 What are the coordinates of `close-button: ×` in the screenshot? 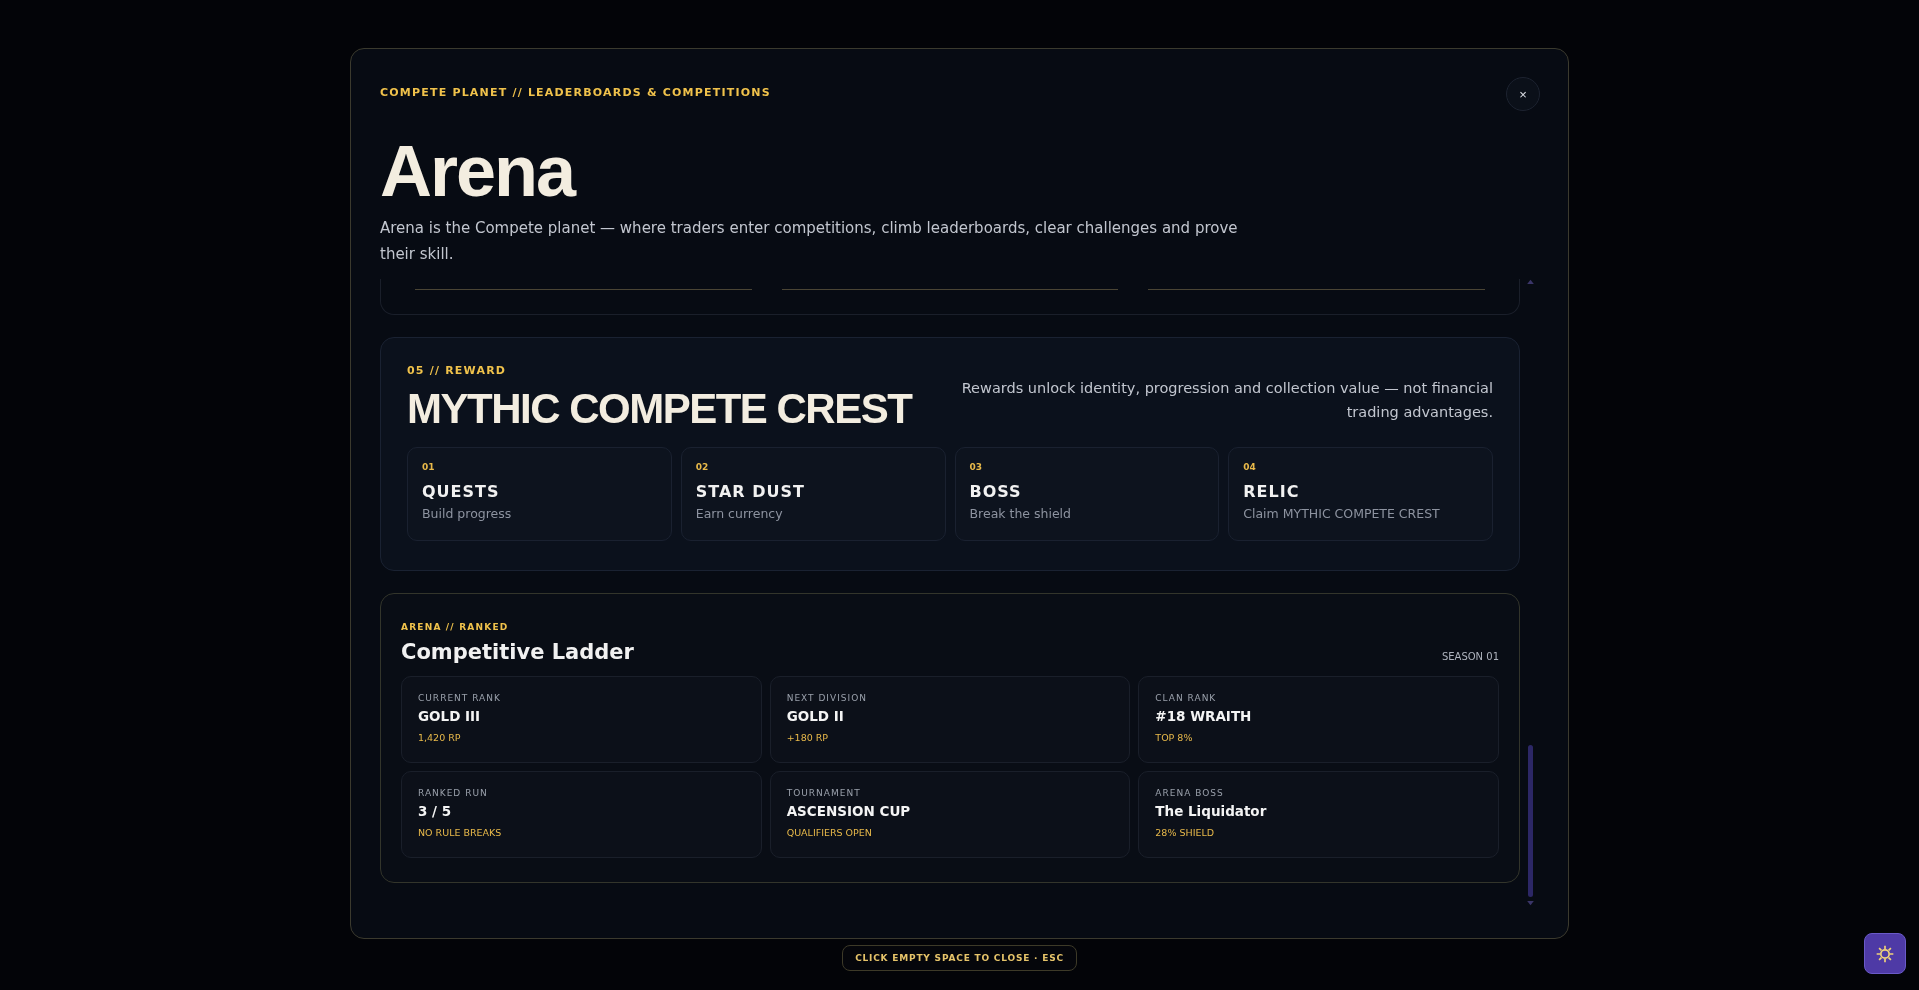 It's located at (1523, 94).